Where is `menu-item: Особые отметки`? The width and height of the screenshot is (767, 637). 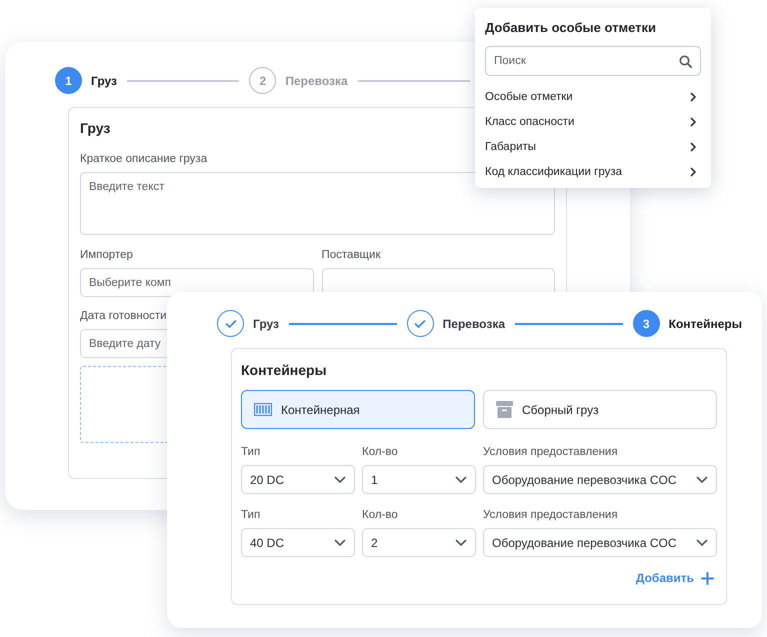 menu-item: Особые отметки is located at coordinates (593, 96).